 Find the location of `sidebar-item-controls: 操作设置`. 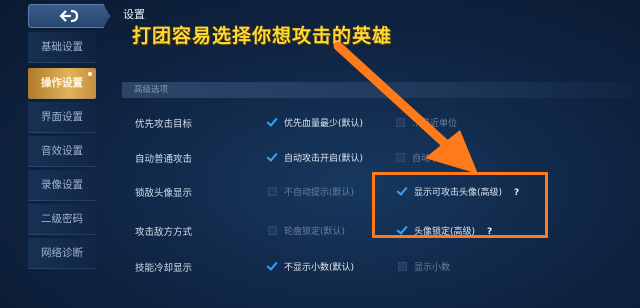

sidebar-item-controls: 操作设置 is located at coordinates (62, 83).